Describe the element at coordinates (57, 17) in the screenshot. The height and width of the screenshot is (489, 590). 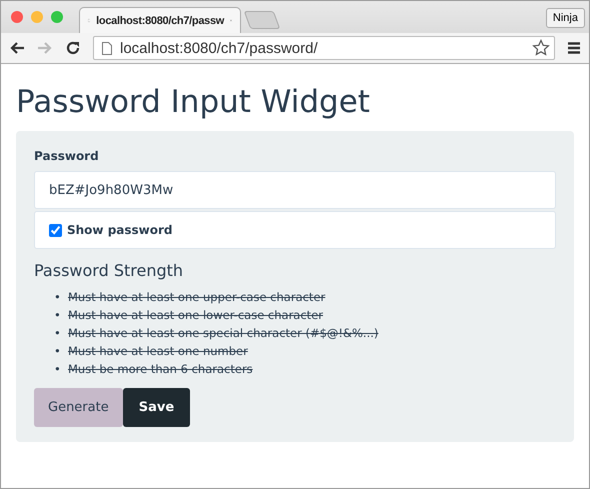
I see `zoom-window-button` at that location.